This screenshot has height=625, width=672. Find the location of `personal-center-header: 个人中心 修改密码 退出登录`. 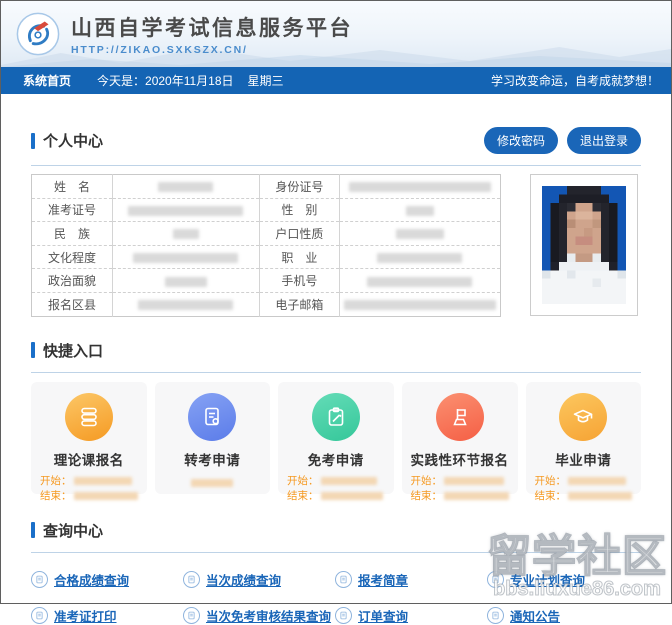

personal-center-header: 个人中心 修改密码 退出登录 is located at coordinates (336, 140).